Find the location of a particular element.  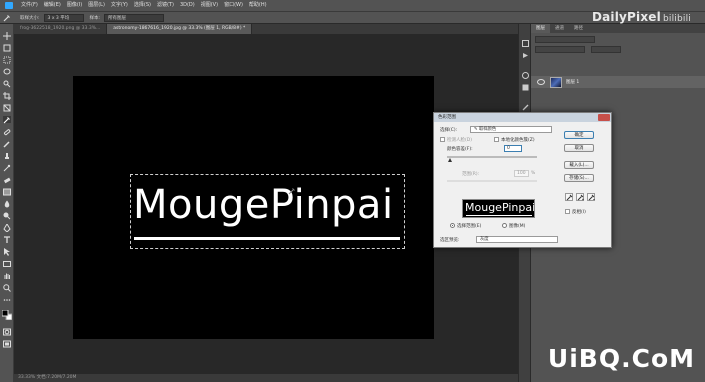

eyedropper-cursor-icon is located at coordinates (292, 191).